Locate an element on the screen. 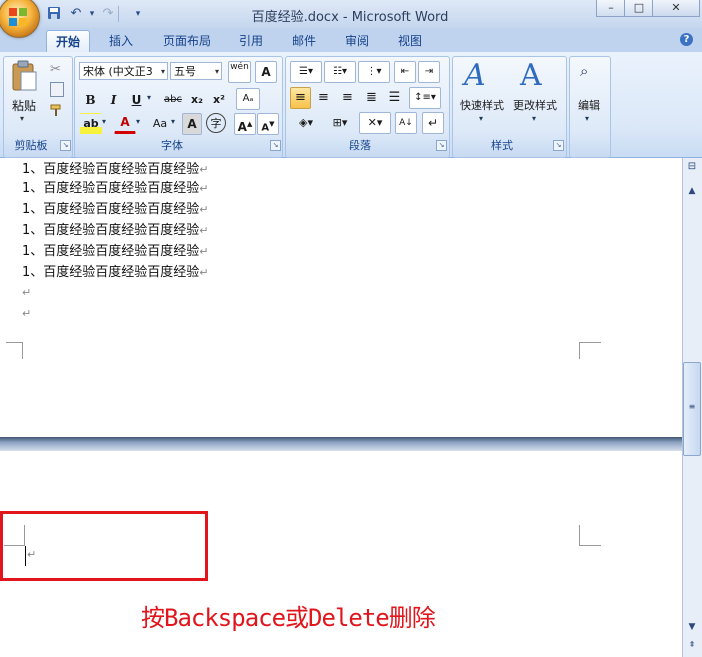 The image size is (702, 657). tab-mailings: 邮件 is located at coordinates (304, 41).